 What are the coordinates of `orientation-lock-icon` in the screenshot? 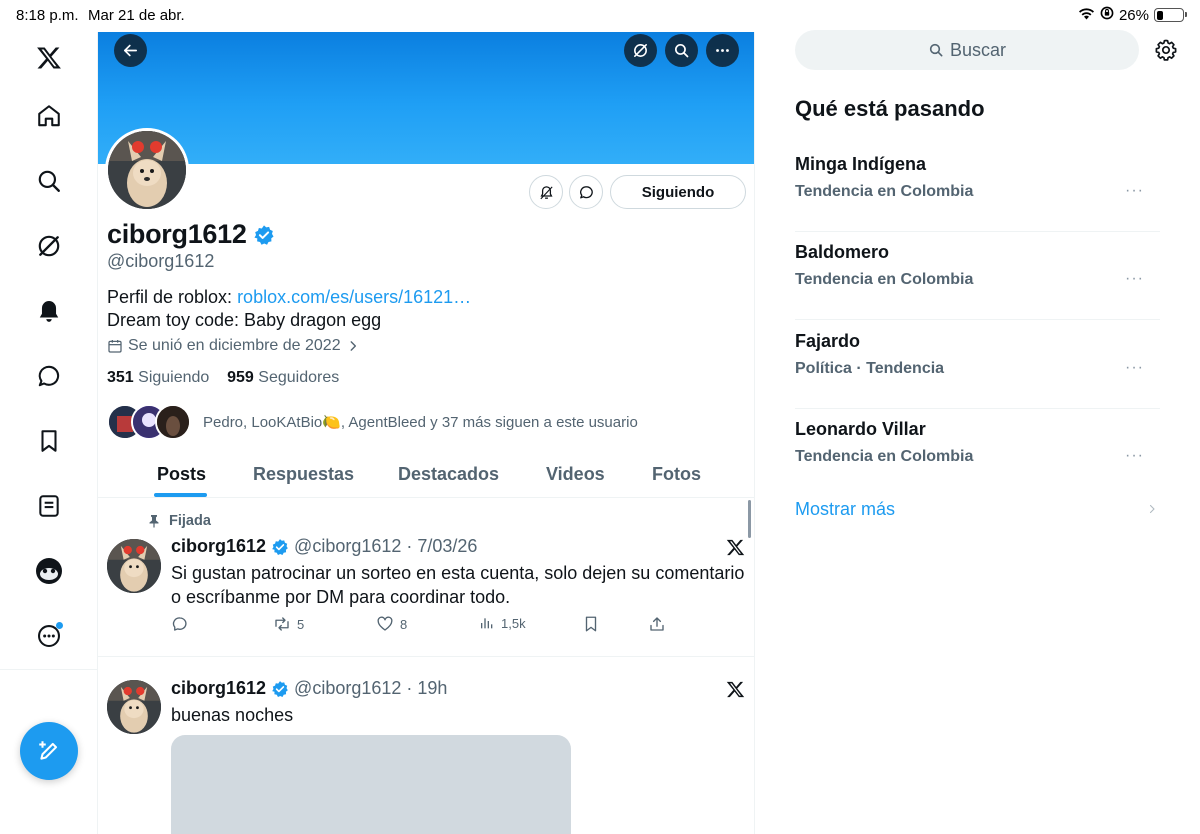 It's located at (1107, 15).